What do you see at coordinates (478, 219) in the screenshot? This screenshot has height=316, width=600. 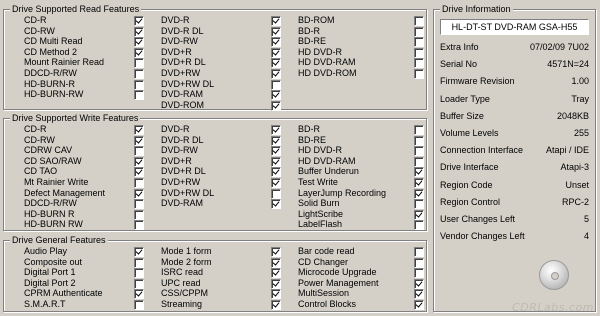 I see `info-key: User Changes Left` at bounding box center [478, 219].